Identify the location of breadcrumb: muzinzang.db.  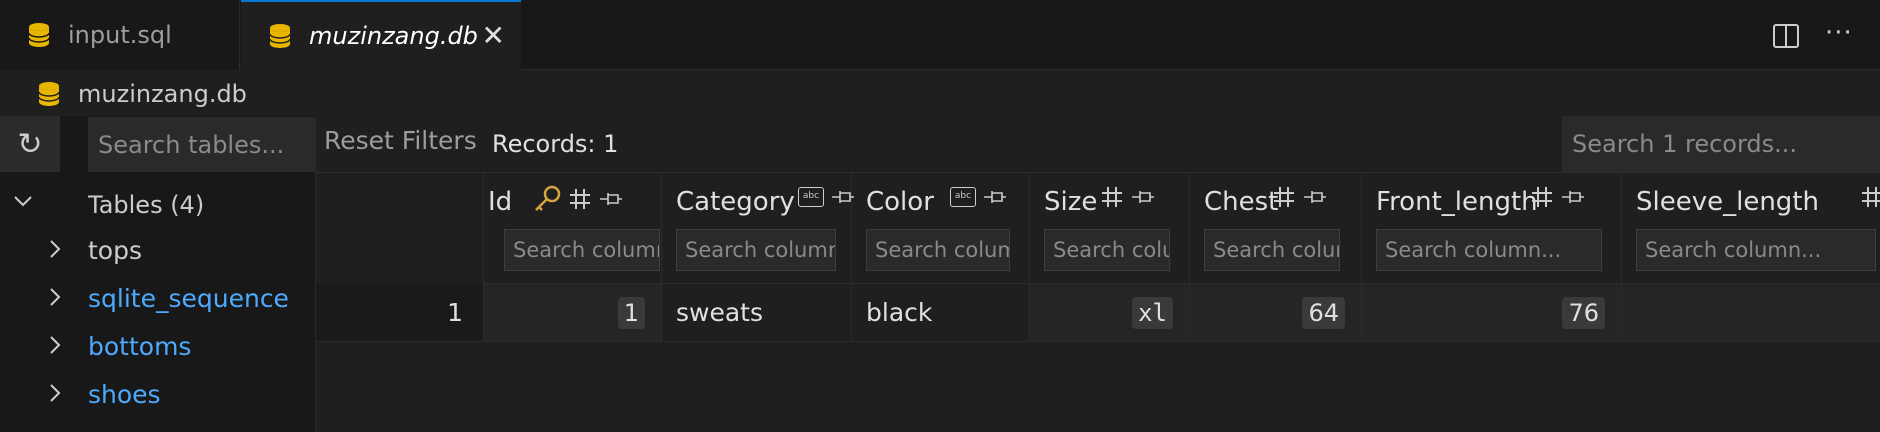
(940, 93).